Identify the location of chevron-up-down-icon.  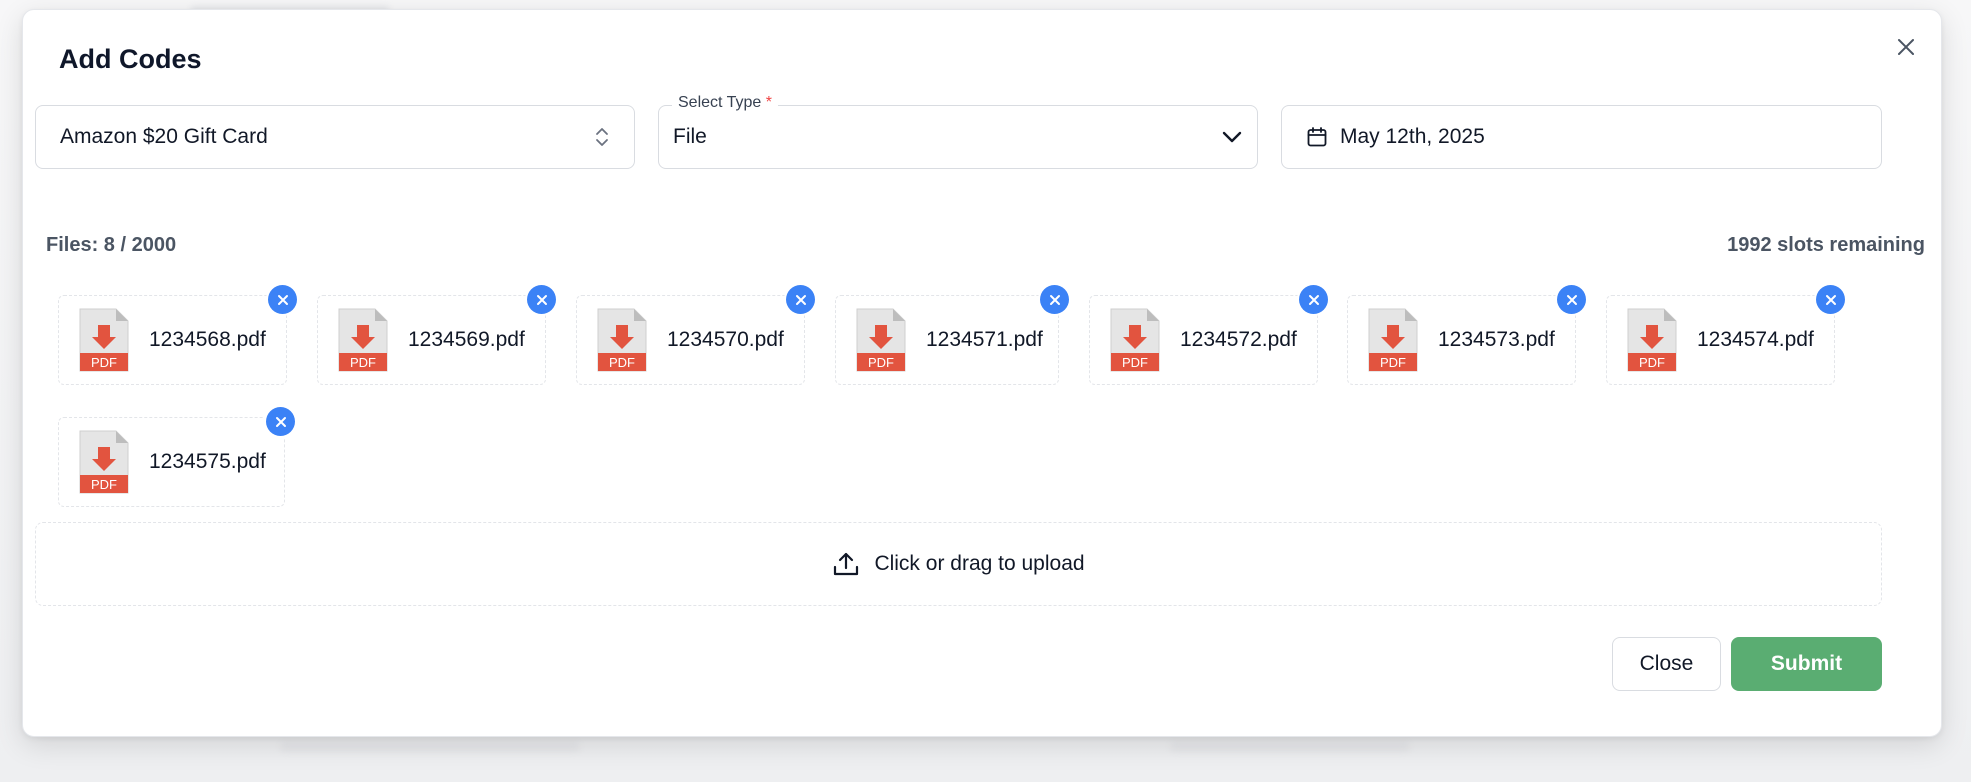
(602, 137).